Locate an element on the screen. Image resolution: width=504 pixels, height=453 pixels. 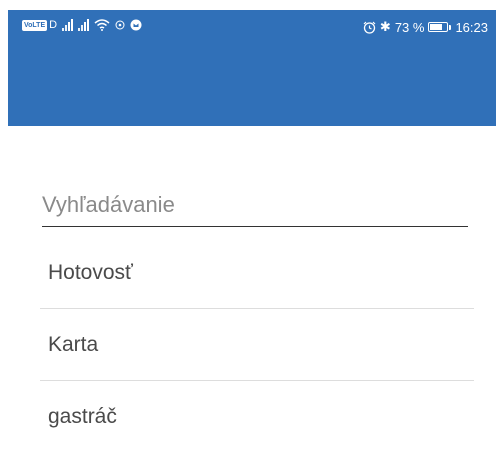
list-item-label: Hotovosť is located at coordinates (90, 272).